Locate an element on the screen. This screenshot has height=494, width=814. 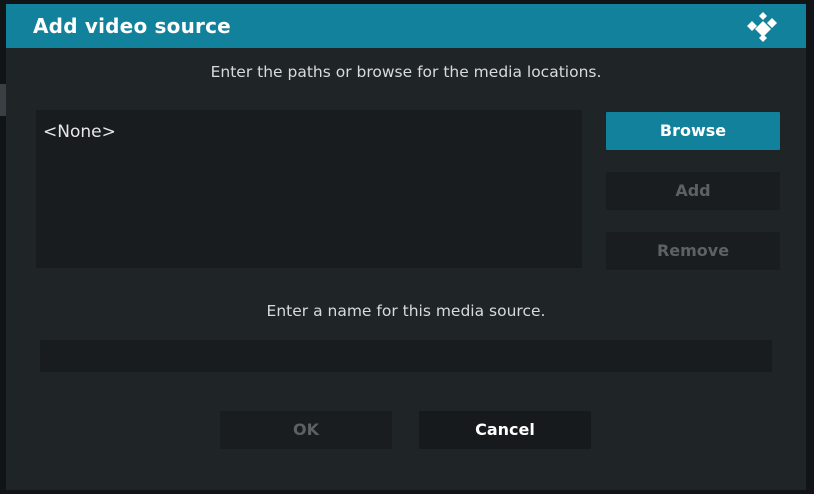
kodi-logo-icon is located at coordinates (762, 27).